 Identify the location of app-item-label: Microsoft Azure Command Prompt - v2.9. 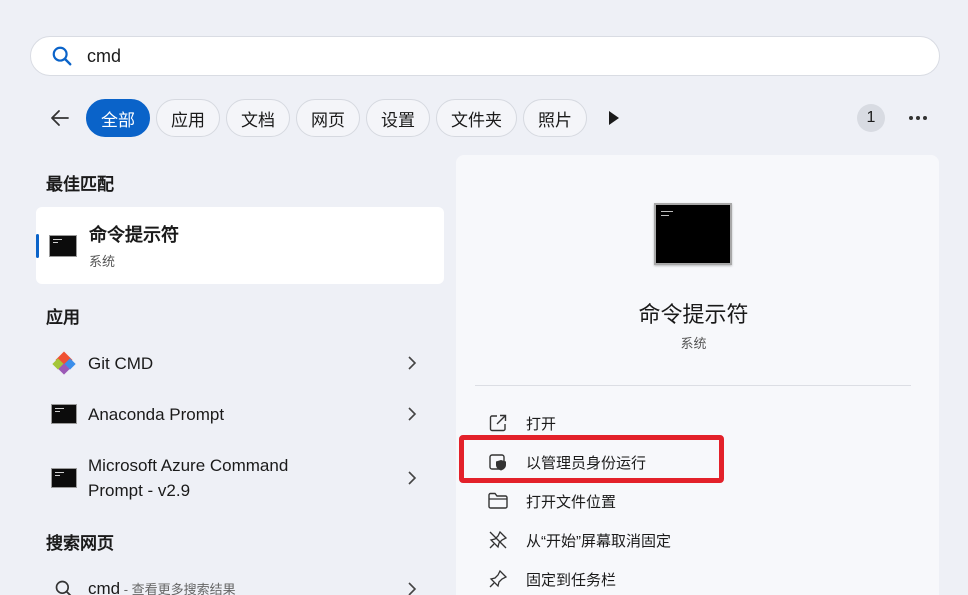
(245, 478).